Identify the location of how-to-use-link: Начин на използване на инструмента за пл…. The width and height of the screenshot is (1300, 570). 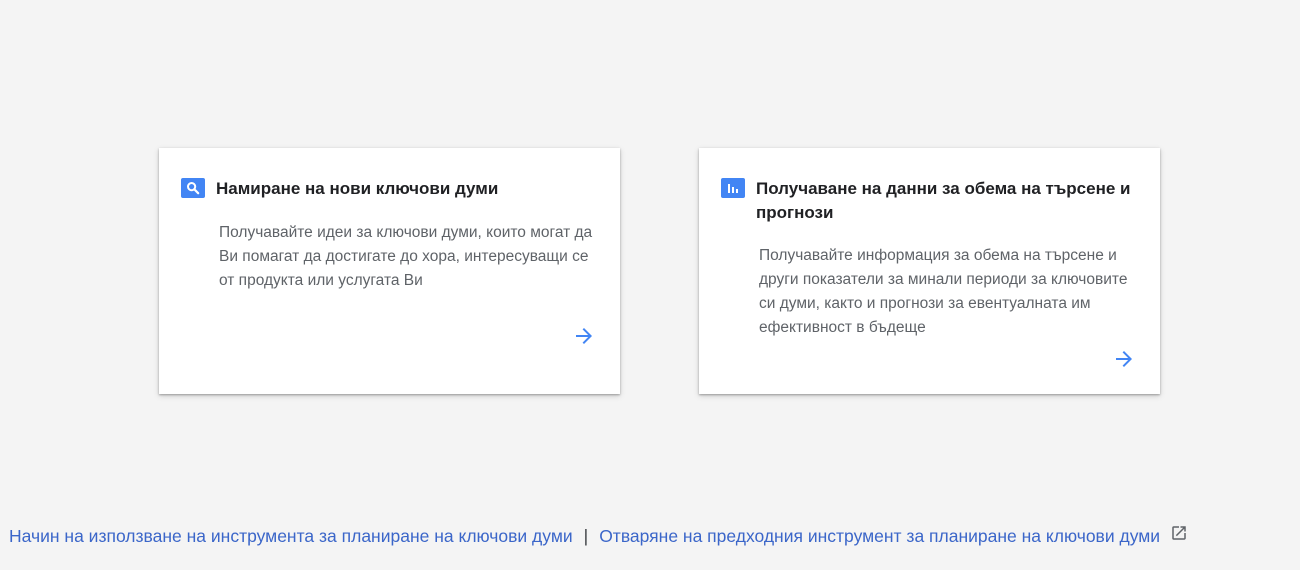
(291, 536).